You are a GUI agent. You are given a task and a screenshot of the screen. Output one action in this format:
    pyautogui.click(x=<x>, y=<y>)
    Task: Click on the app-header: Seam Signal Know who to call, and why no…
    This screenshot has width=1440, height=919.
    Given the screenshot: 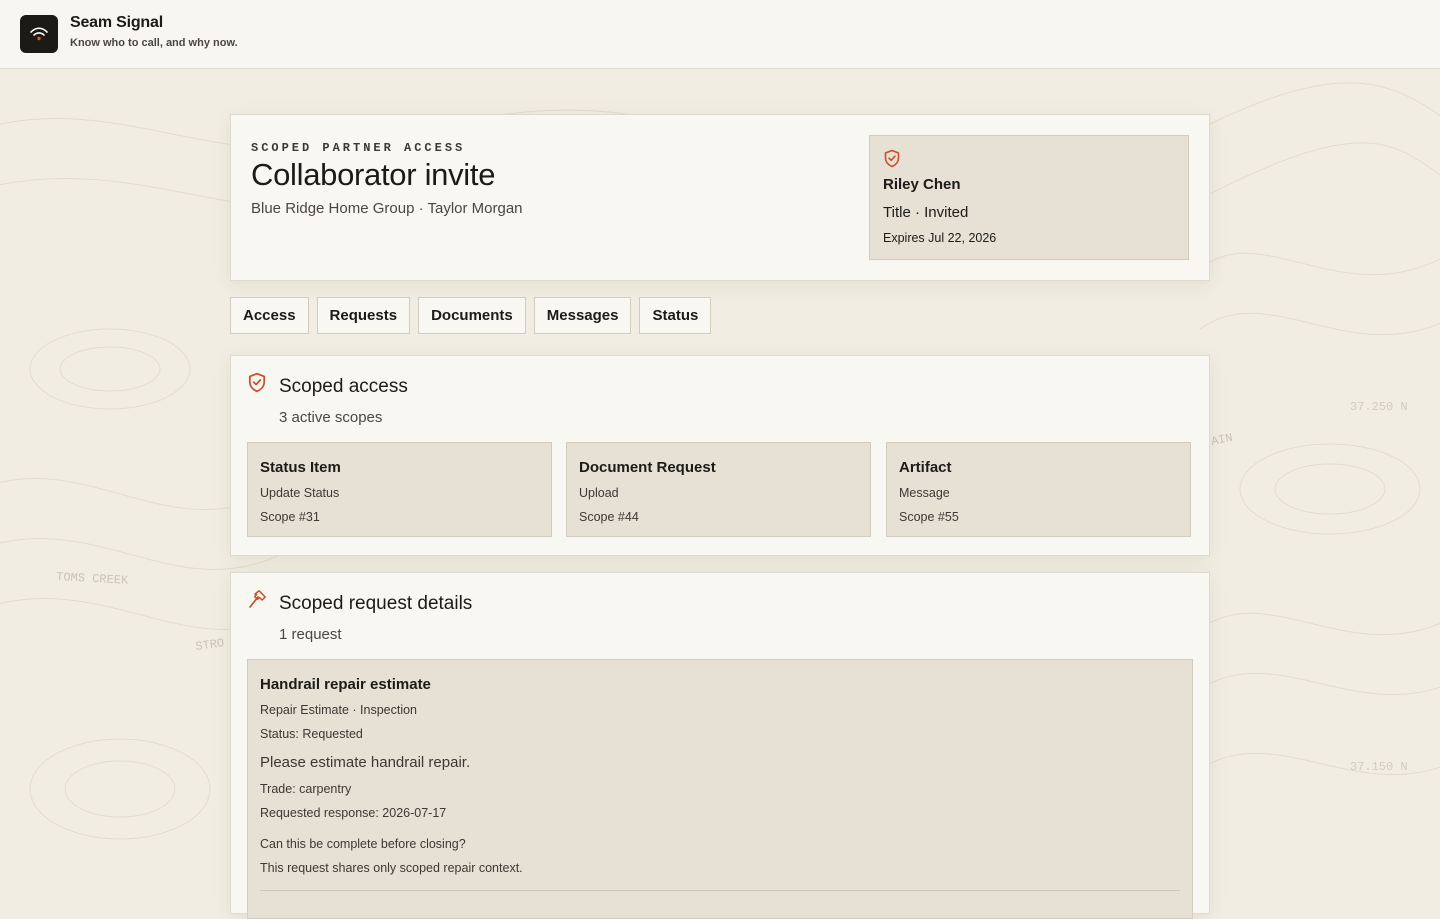 What is the action you would take?
    pyautogui.click(x=720, y=34)
    